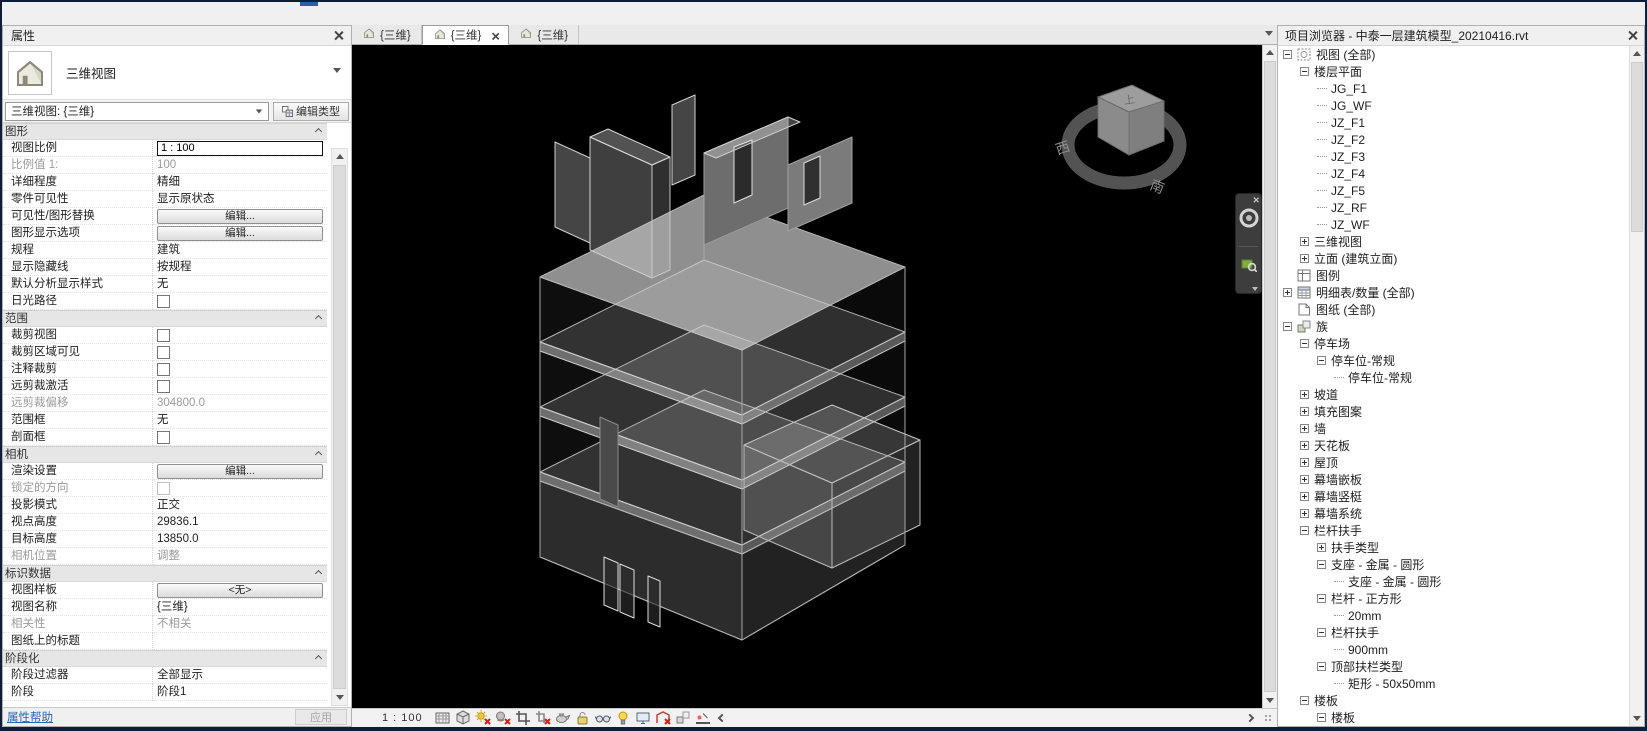 The width and height of the screenshot is (1647, 731). I want to click on type-selector-header: 三维视图, so click(177, 73).